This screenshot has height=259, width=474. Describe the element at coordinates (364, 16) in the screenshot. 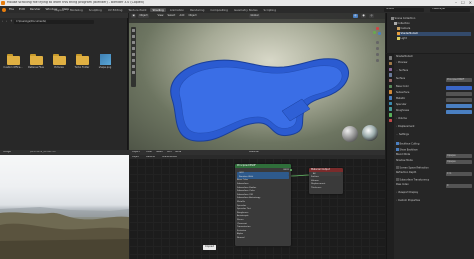

I see `rendered-shading-icon: ●` at that location.